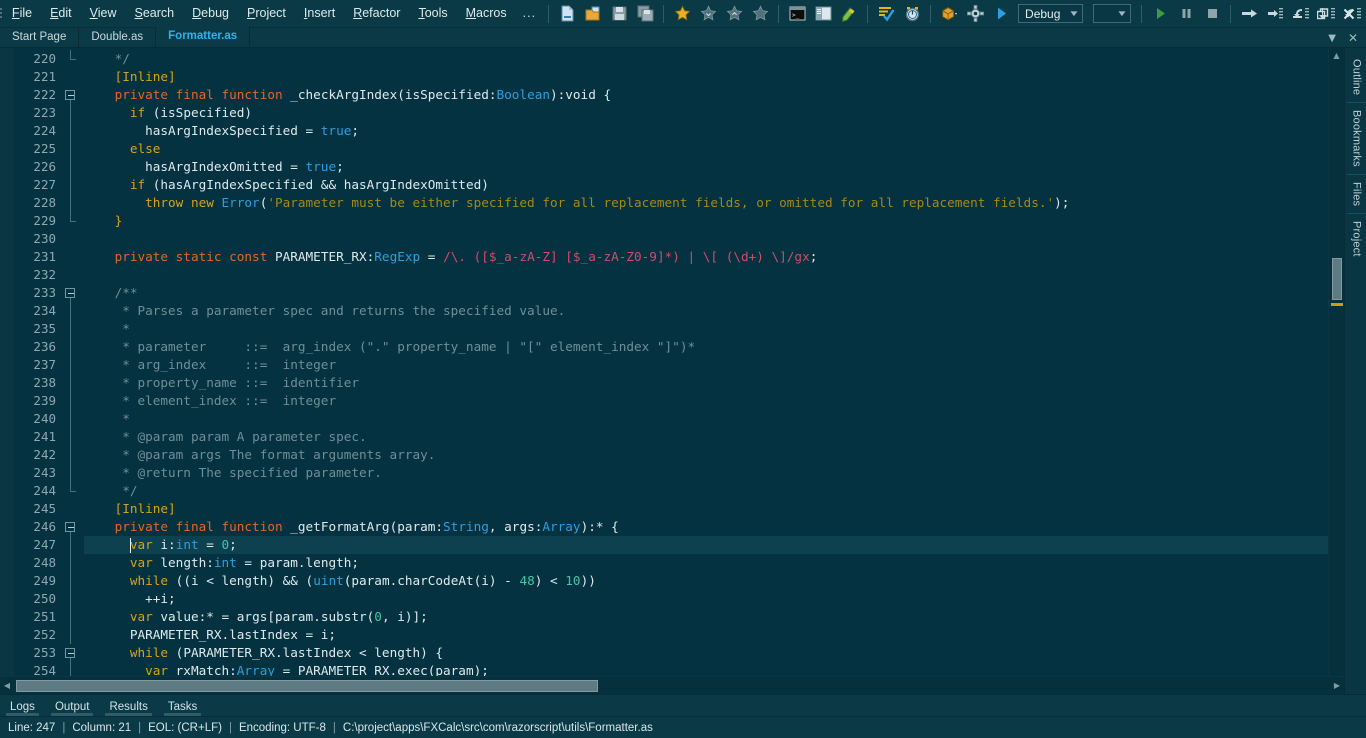 This screenshot has width=1366, height=738. Describe the element at coordinates (1336, 362) in the screenshot. I see `editor-vertical-scrollbar: ▲` at that location.